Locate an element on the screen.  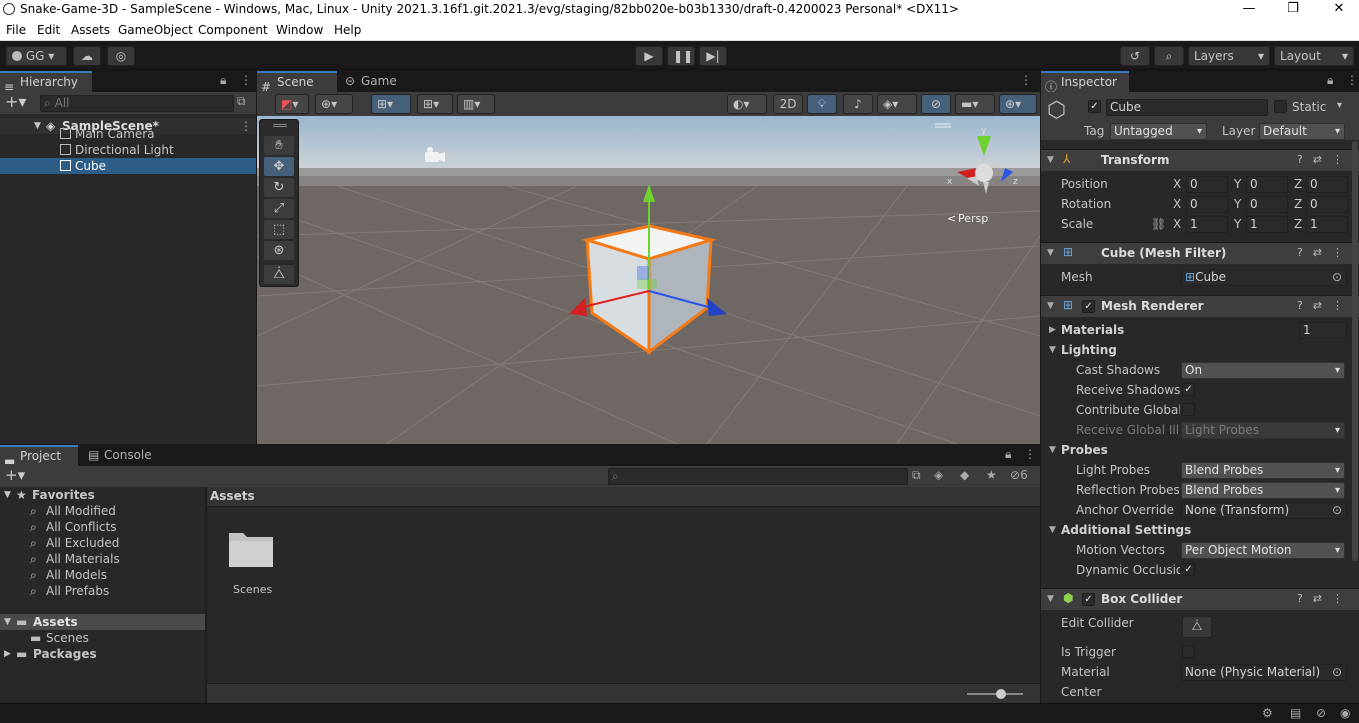
mesh-renderer-enabled-checkbox: ✓ is located at coordinates (1088, 306).